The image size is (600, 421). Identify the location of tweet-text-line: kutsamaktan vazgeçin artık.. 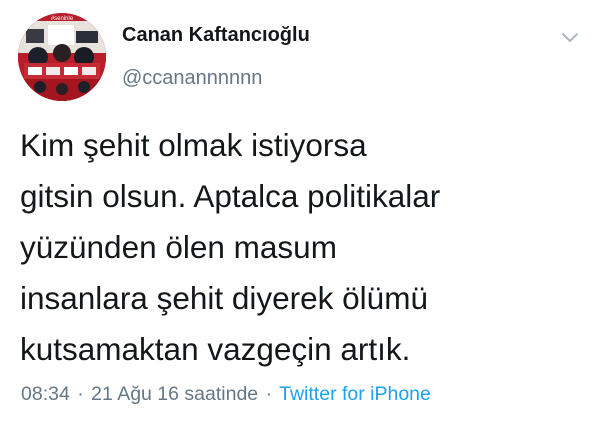
(215, 349).